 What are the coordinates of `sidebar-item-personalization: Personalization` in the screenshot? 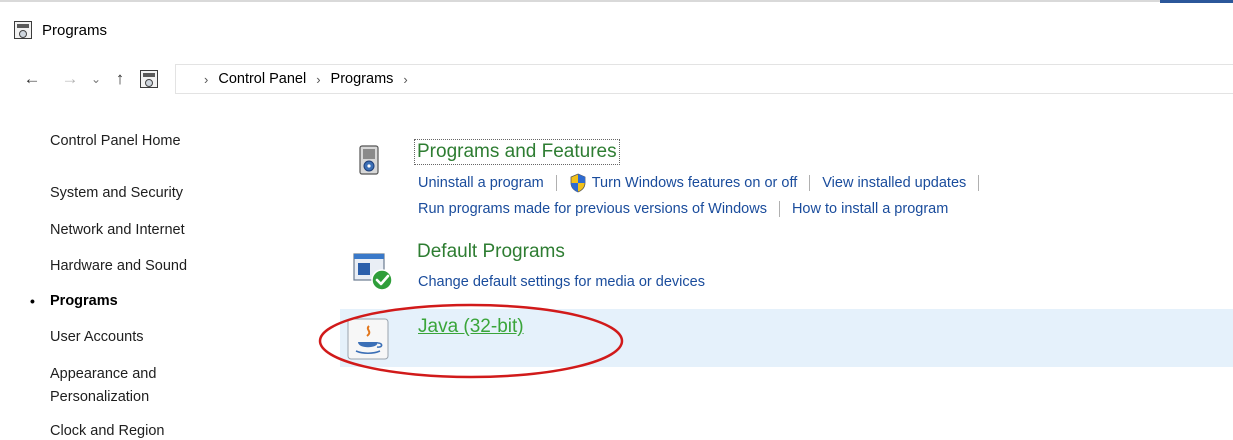 It's located at (99, 397).